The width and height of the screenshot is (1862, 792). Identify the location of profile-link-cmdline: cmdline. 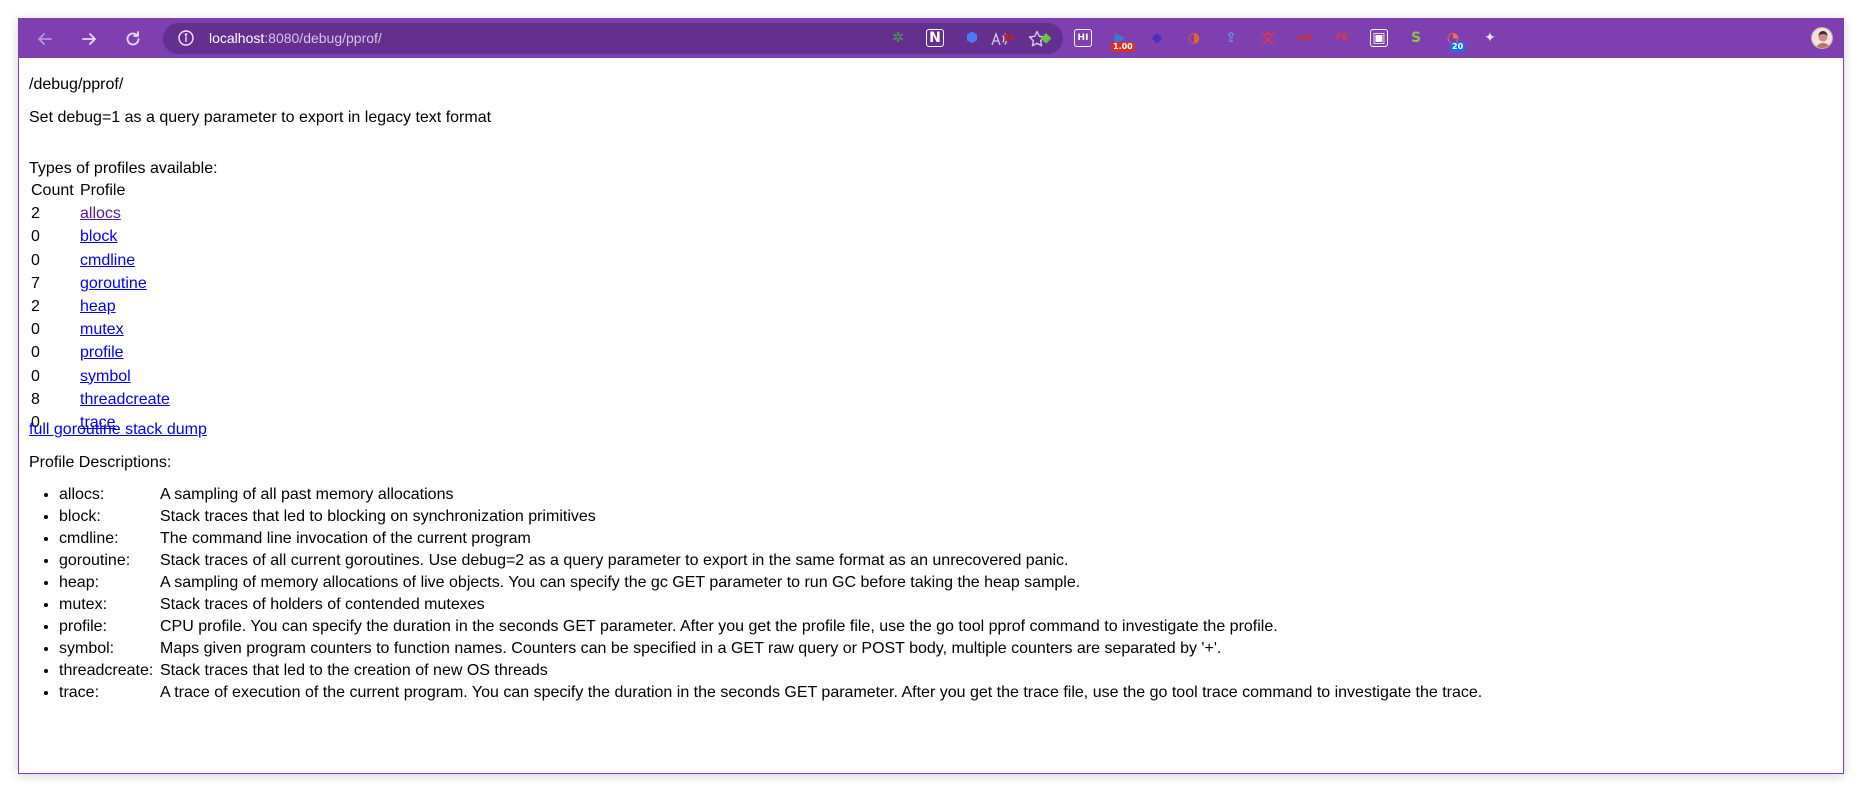
(107, 260).